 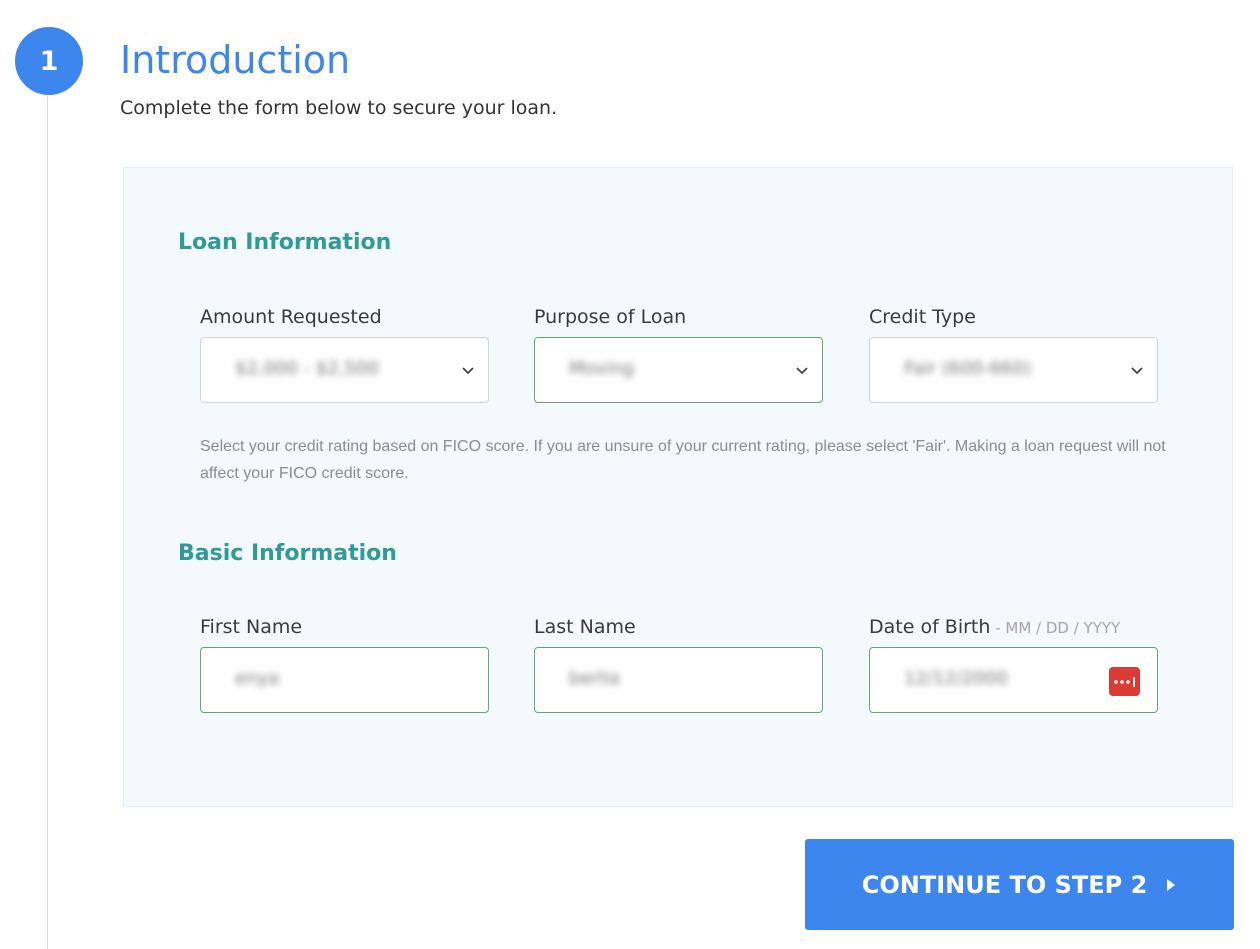 I want to click on caret-right-icon, so click(x=1171, y=884).